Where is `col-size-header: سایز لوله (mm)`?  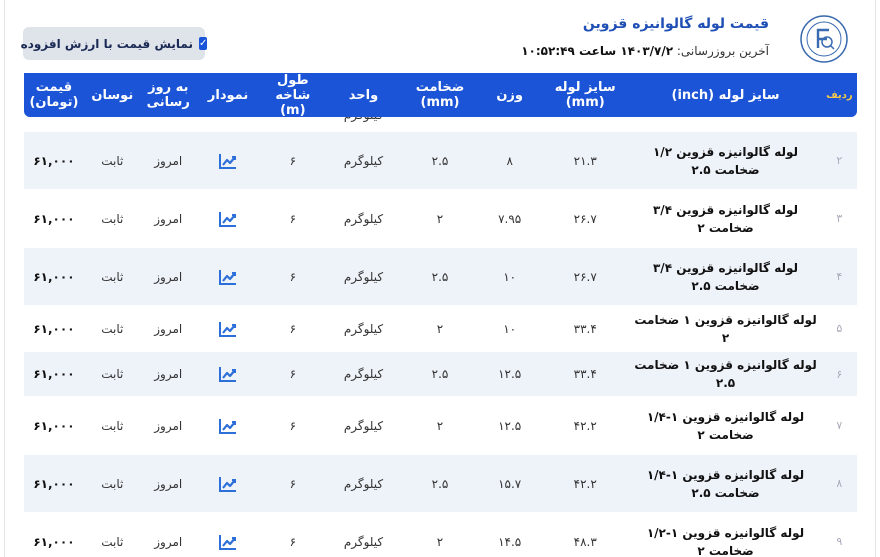 col-size-header: سایز لوله (mm) is located at coordinates (585, 95).